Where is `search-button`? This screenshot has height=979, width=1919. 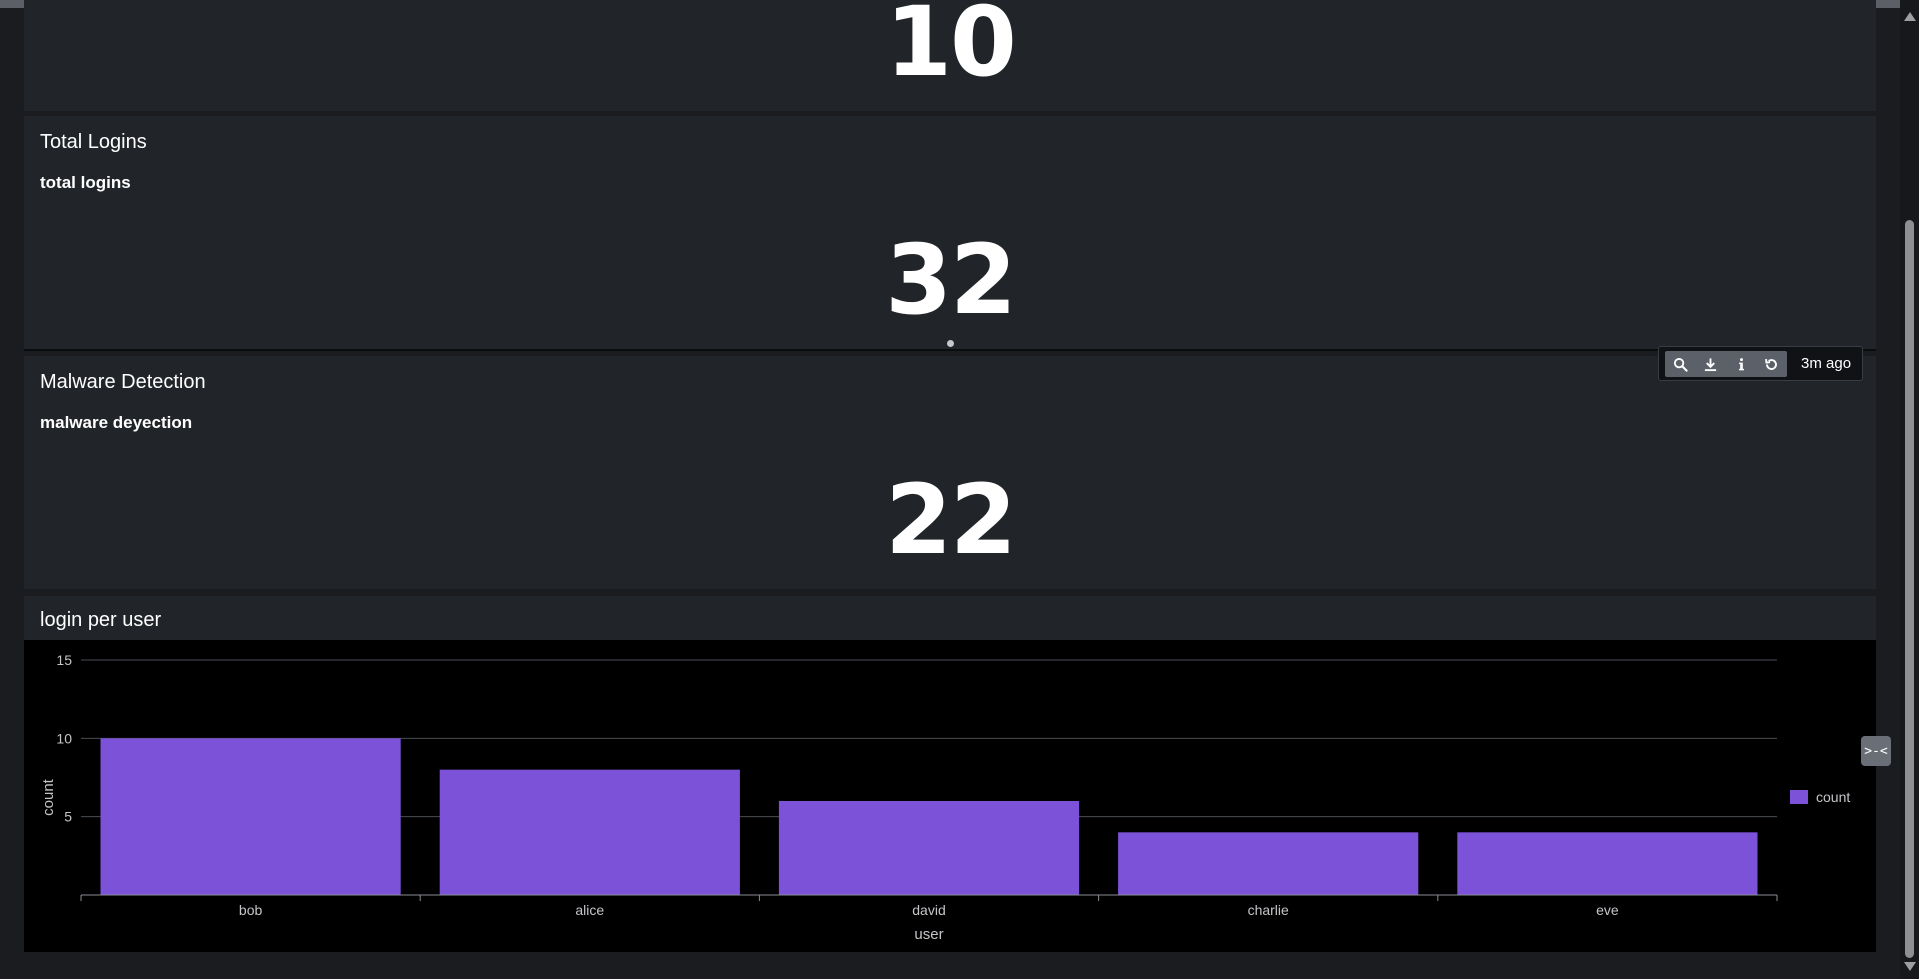 search-button is located at coordinates (1680, 364).